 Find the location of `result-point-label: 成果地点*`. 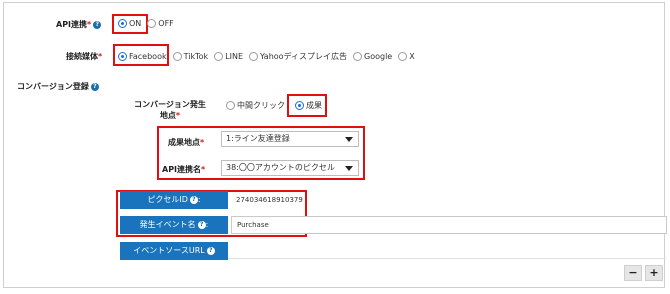

result-point-label: 成果地点* is located at coordinates (186, 142).